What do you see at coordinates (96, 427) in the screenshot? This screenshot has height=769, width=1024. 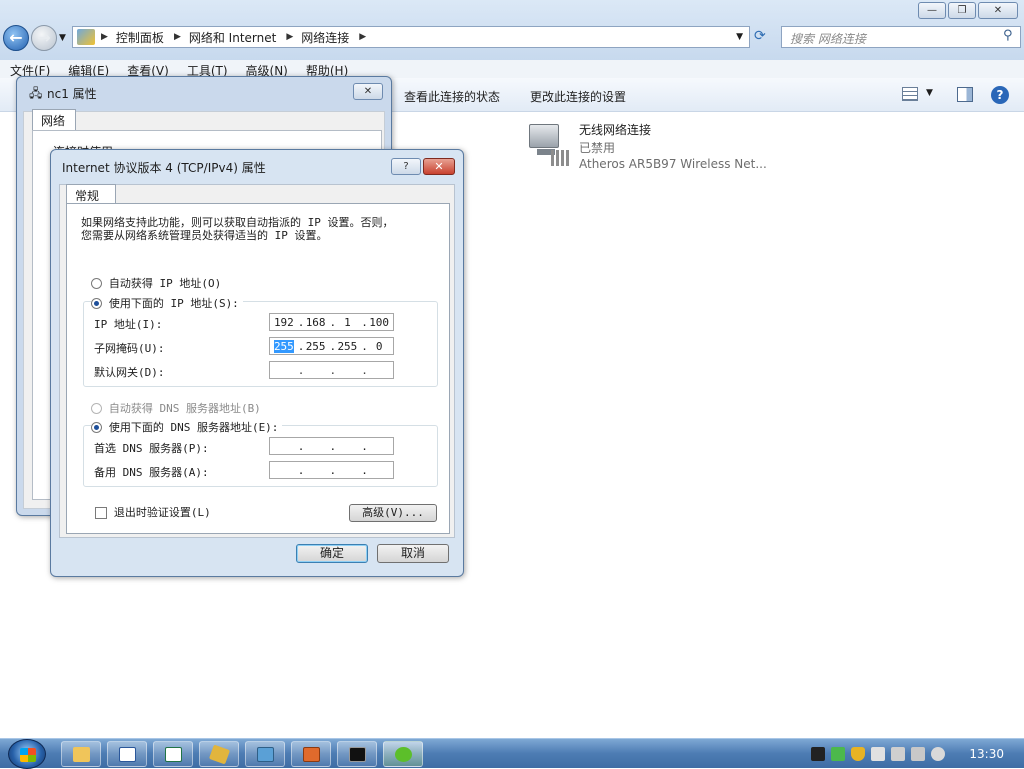 I see `manual-dns-radio` at bounding box center [96, 427].